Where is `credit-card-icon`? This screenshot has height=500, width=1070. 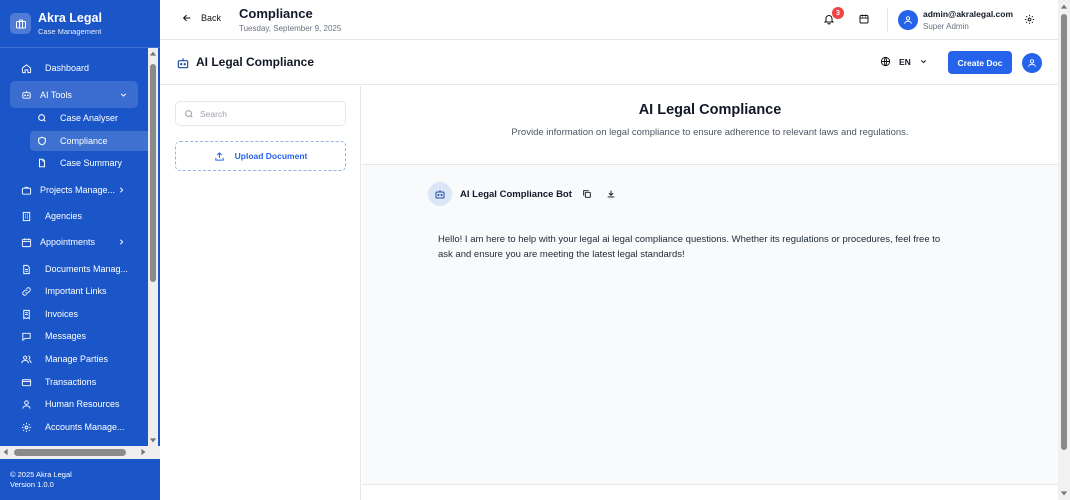
credit-card-icon is located at coordinates (26, 382).